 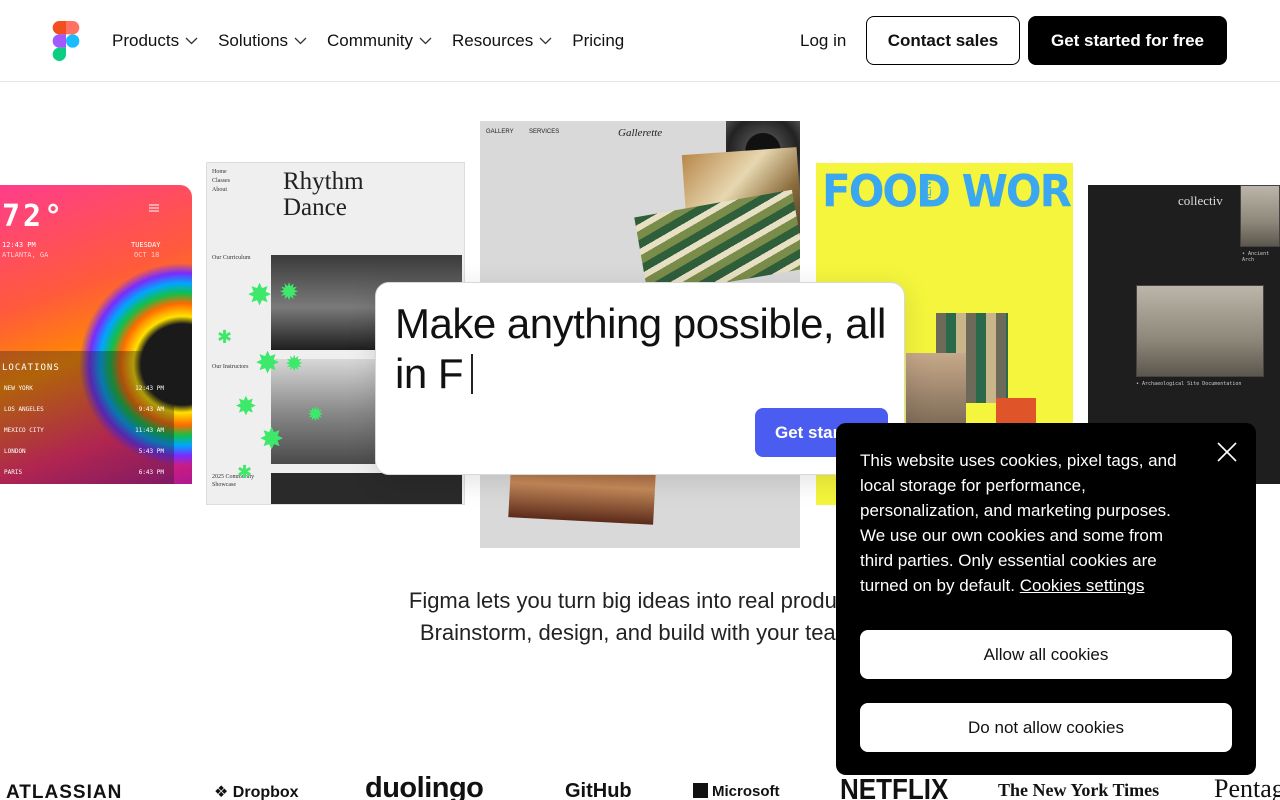 I want to click on location-name: LOS ANGELES, so click(x=24, y=409).